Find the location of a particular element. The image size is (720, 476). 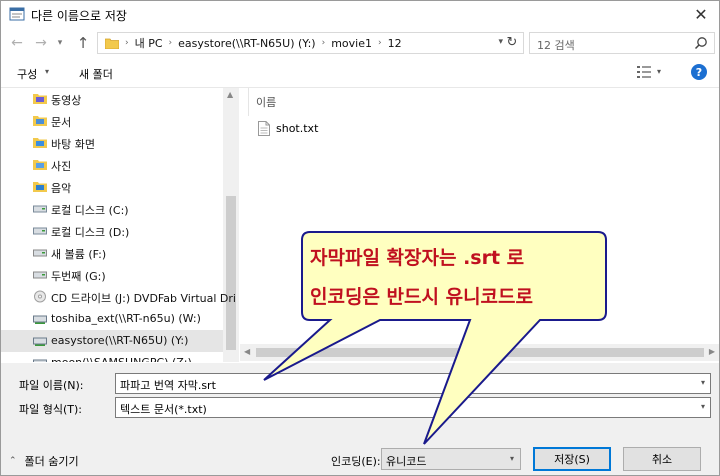

scroll-left-icon: ◀ is located at coordinates (247, 351).